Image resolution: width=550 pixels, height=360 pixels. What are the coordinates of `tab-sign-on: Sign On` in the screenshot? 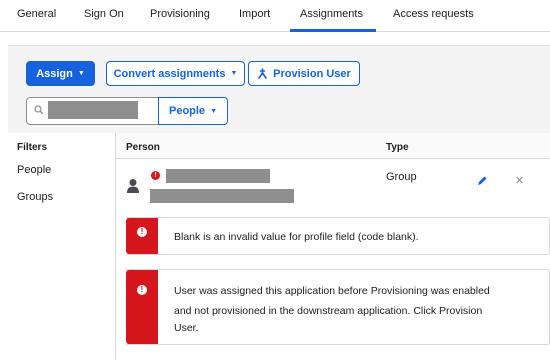 It's located at (104, 14).